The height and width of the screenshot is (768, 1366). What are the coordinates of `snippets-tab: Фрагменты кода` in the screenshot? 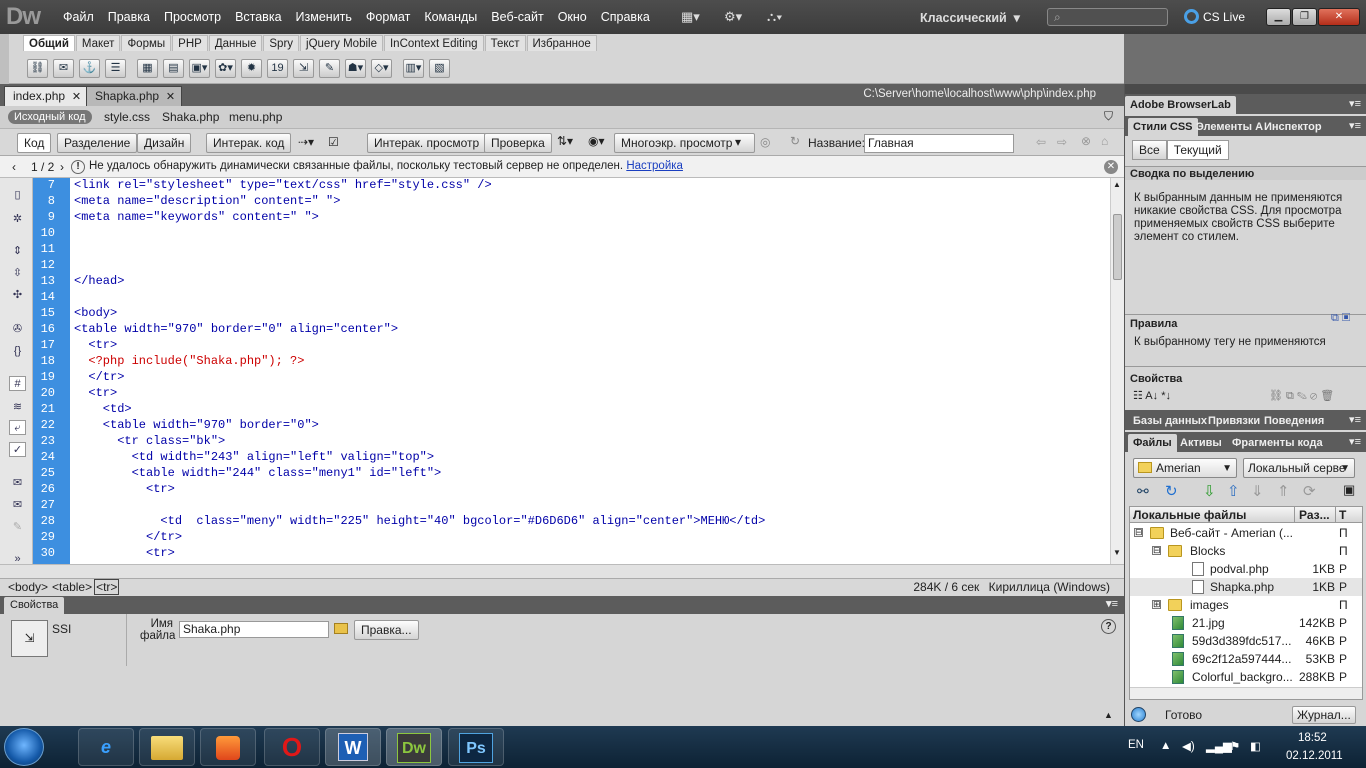 It's located at (1277, 443).